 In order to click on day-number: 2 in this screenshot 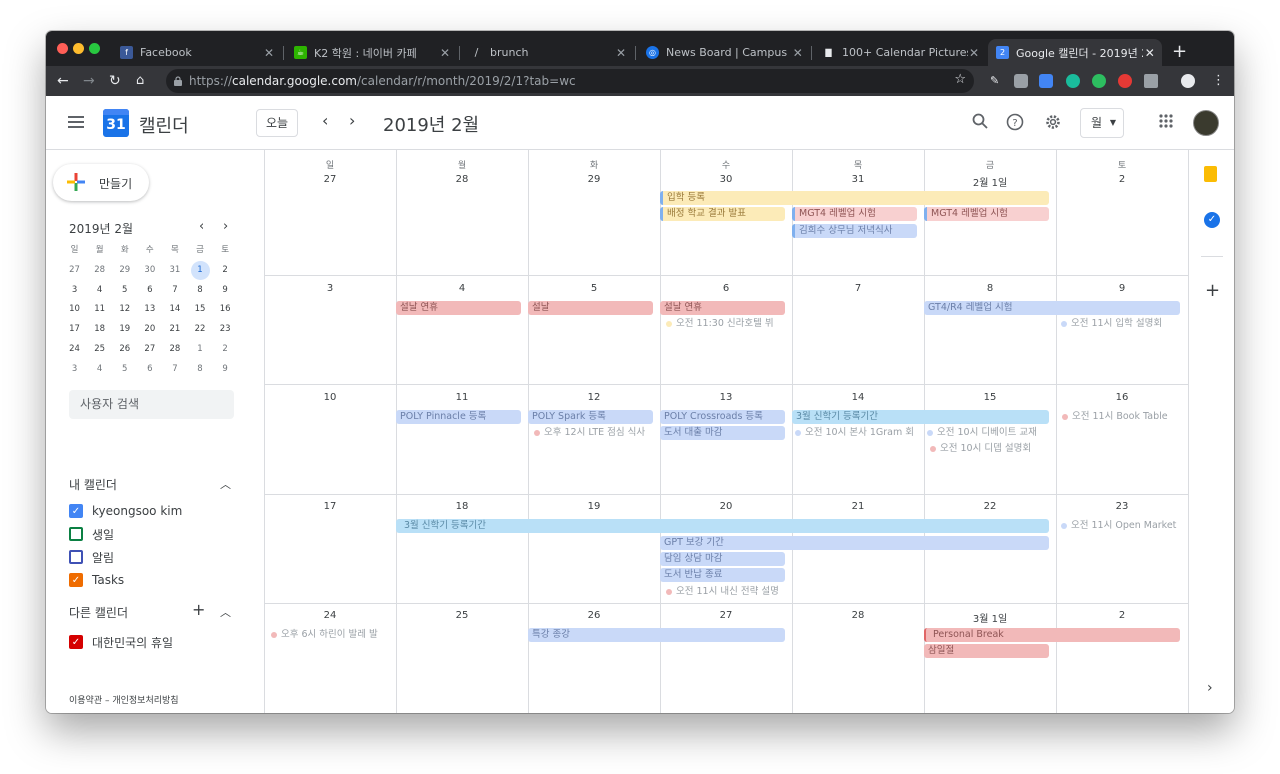, I will do `click(1122, 179)`.